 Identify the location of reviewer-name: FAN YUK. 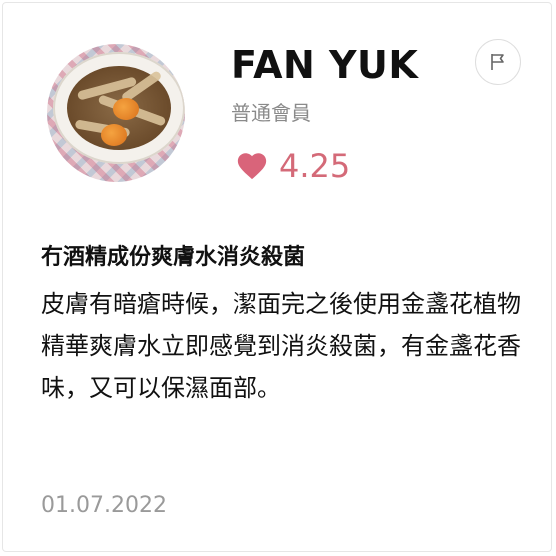
(324, 65).